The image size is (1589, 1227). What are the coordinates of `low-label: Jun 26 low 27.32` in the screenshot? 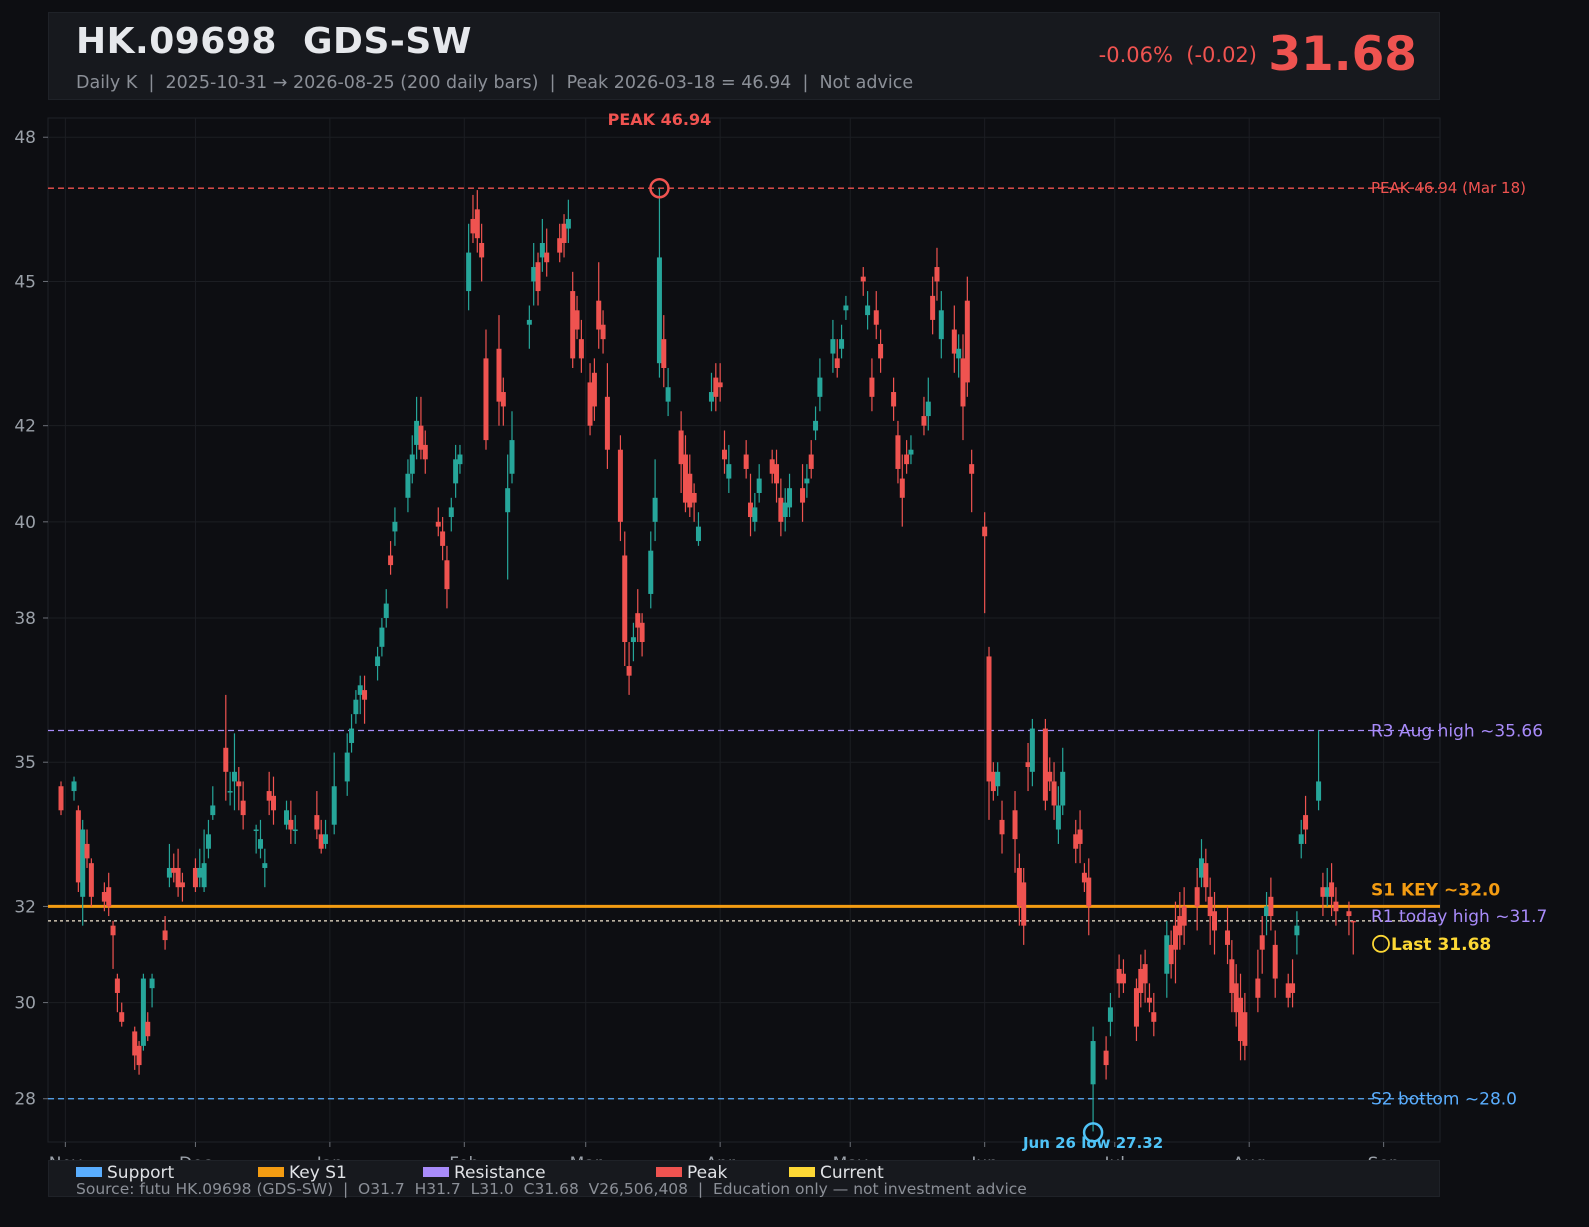 It's located at (1092, 1143).